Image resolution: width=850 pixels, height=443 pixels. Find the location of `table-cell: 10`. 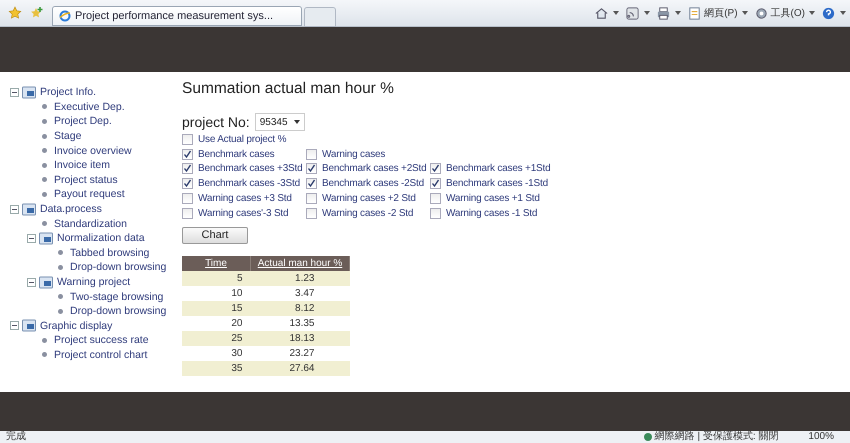

table-cell: 10 is located at coordinates (216, 293).